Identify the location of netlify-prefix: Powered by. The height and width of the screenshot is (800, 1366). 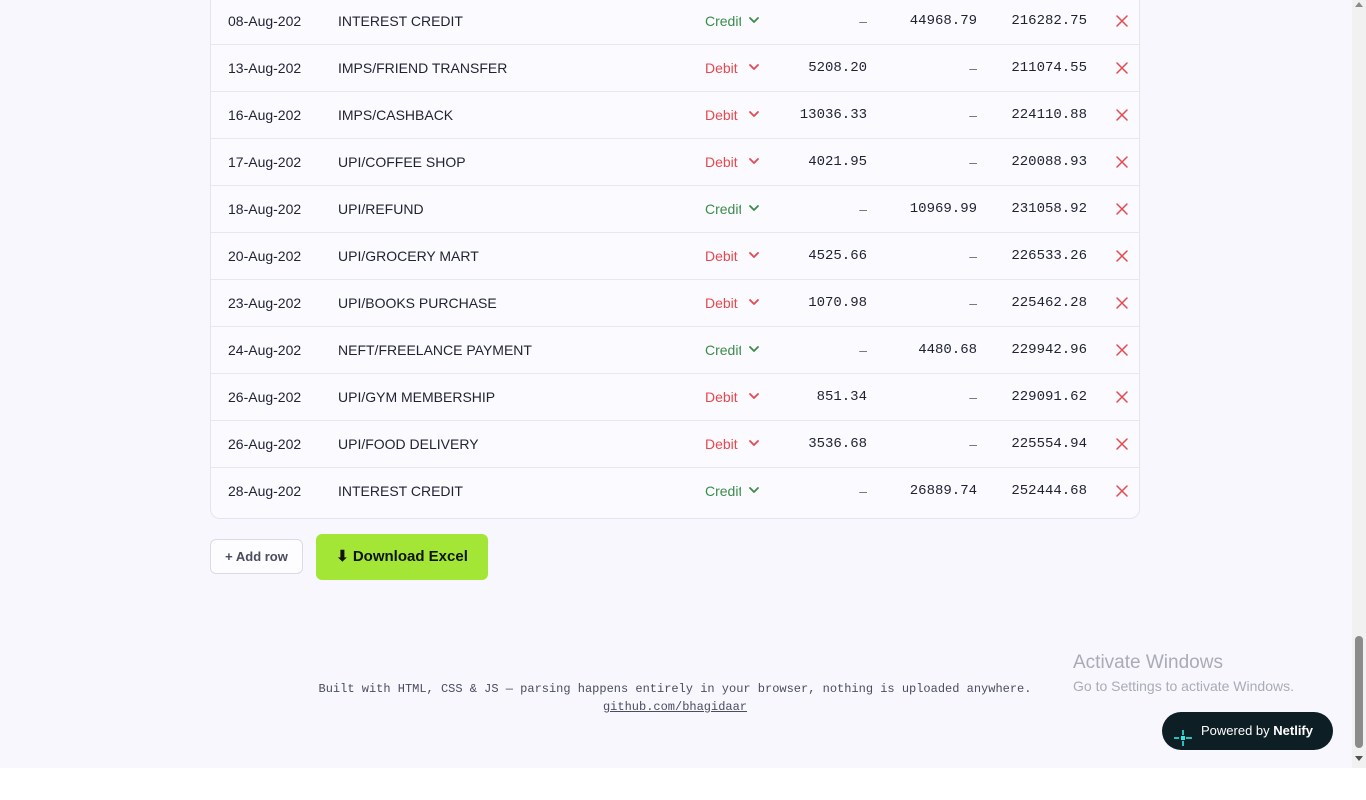
(1237, 730).